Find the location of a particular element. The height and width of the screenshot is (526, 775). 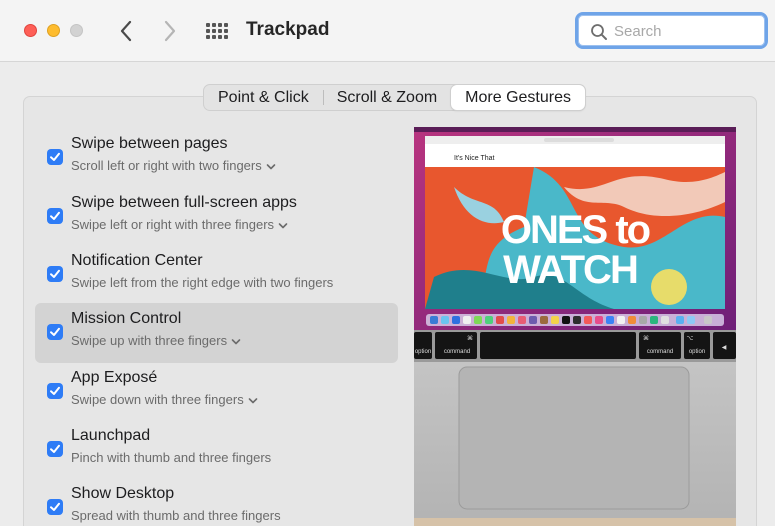

back-button is located at coordinates (126, 31).